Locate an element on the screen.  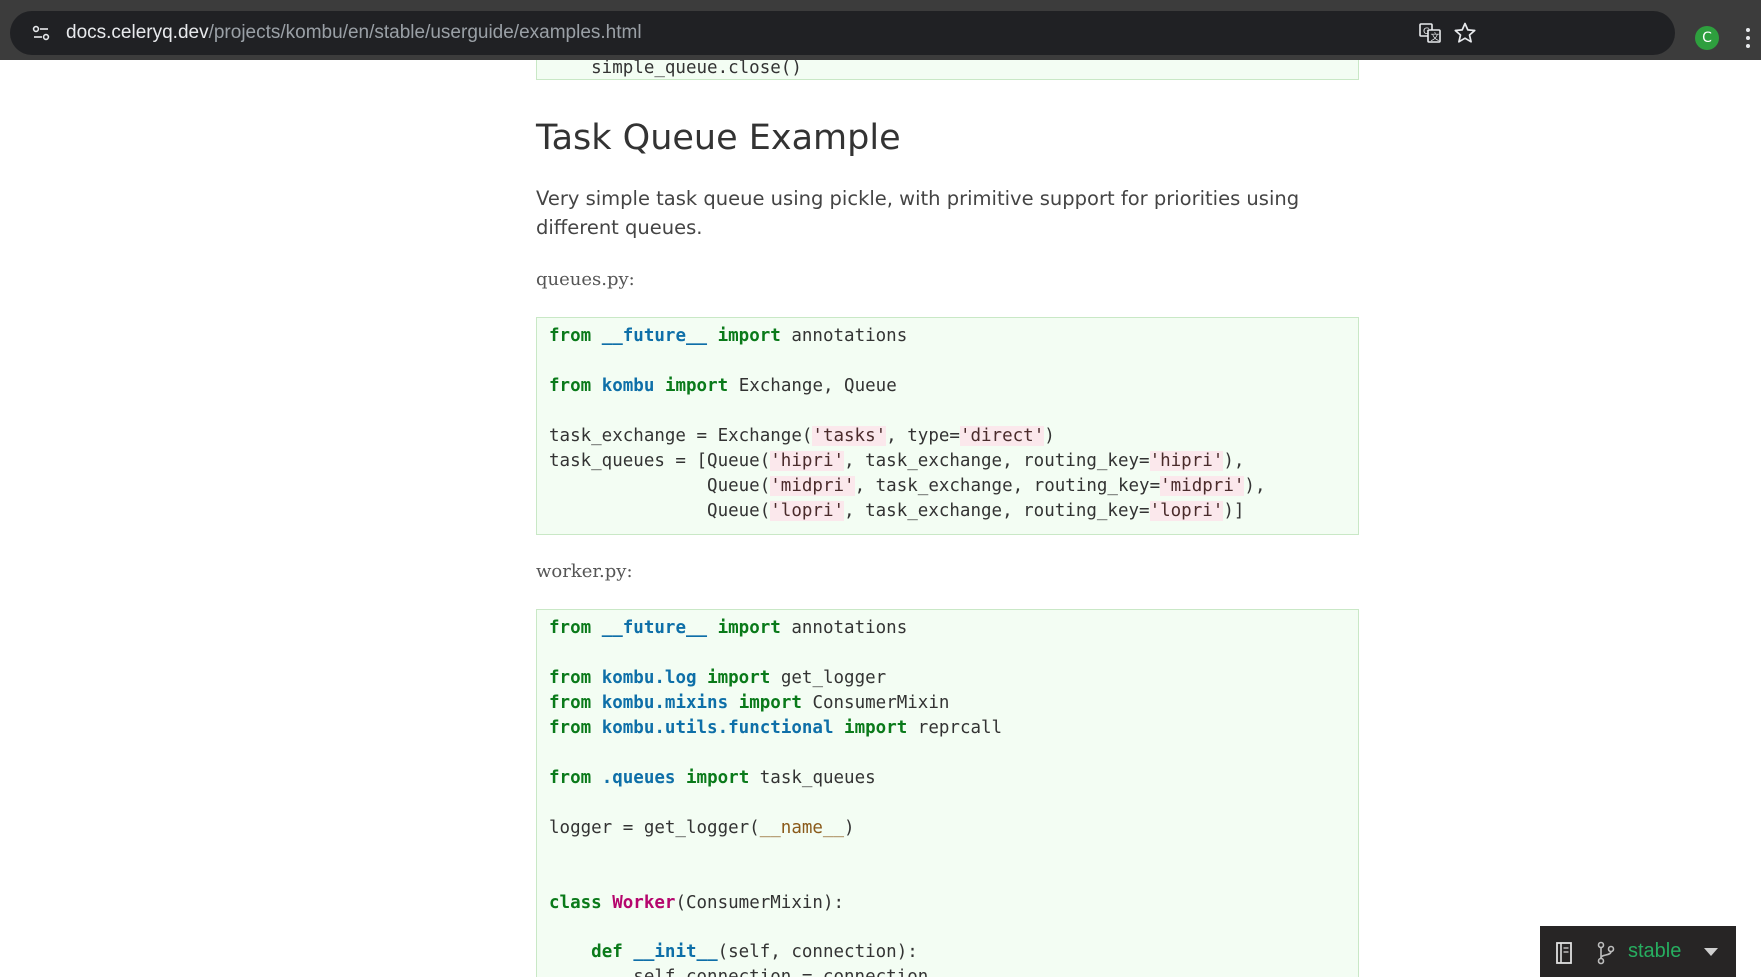
code-line: simple_queue.close() is located at coordinates (675, 69).